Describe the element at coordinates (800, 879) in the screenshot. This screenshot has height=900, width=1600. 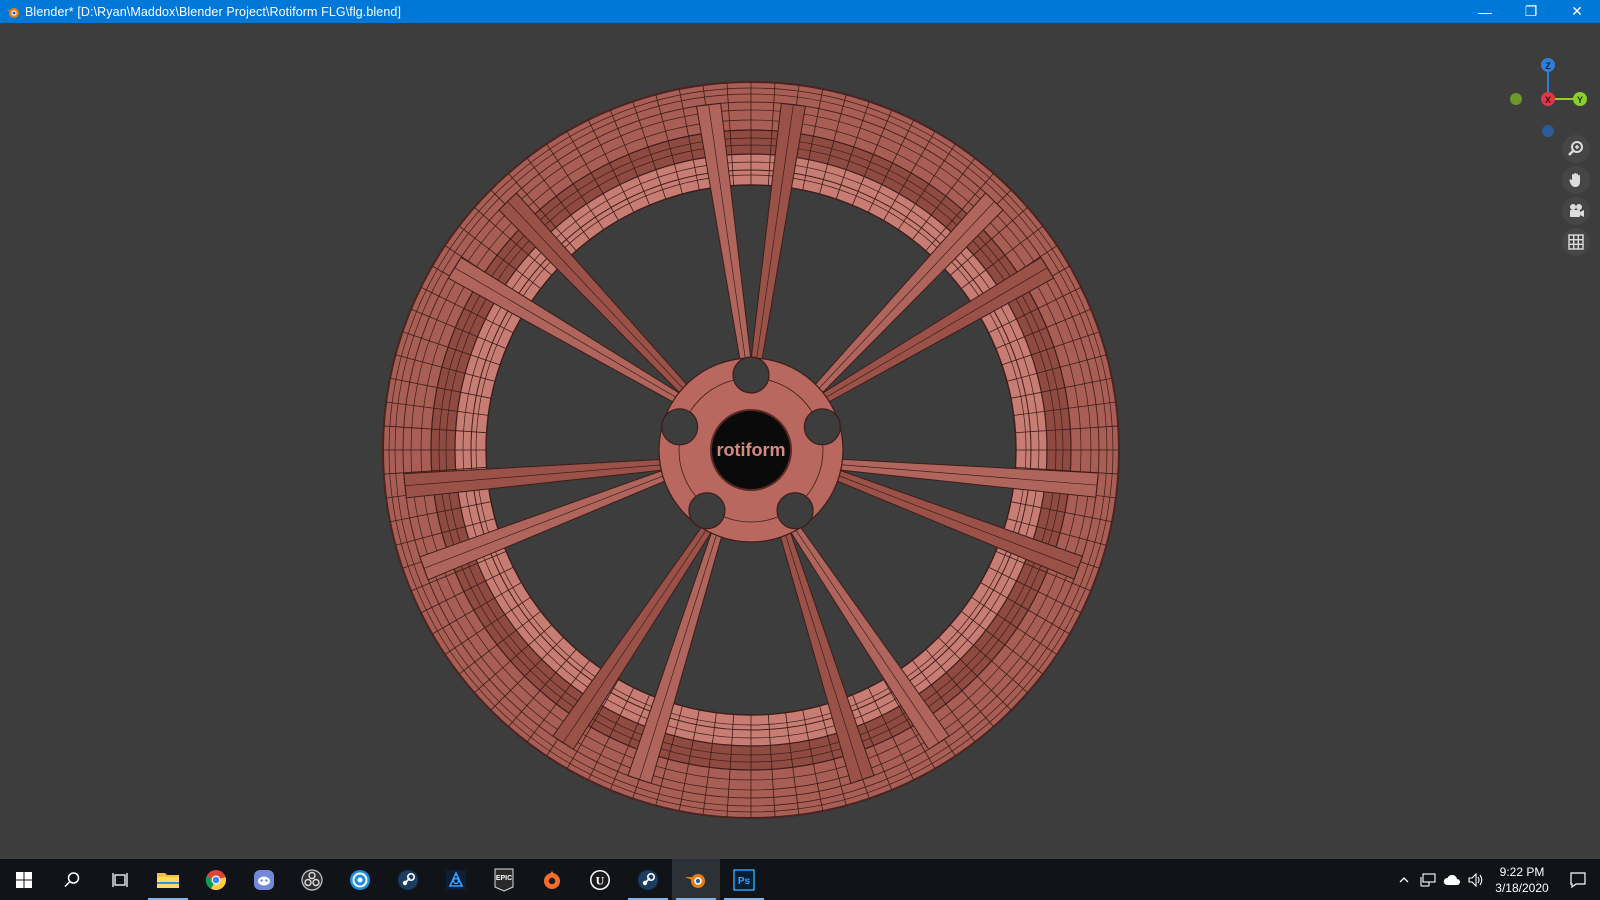
I see `taskbar: EPIC U Ps 9:22 PM 3/18/2020` at that location.